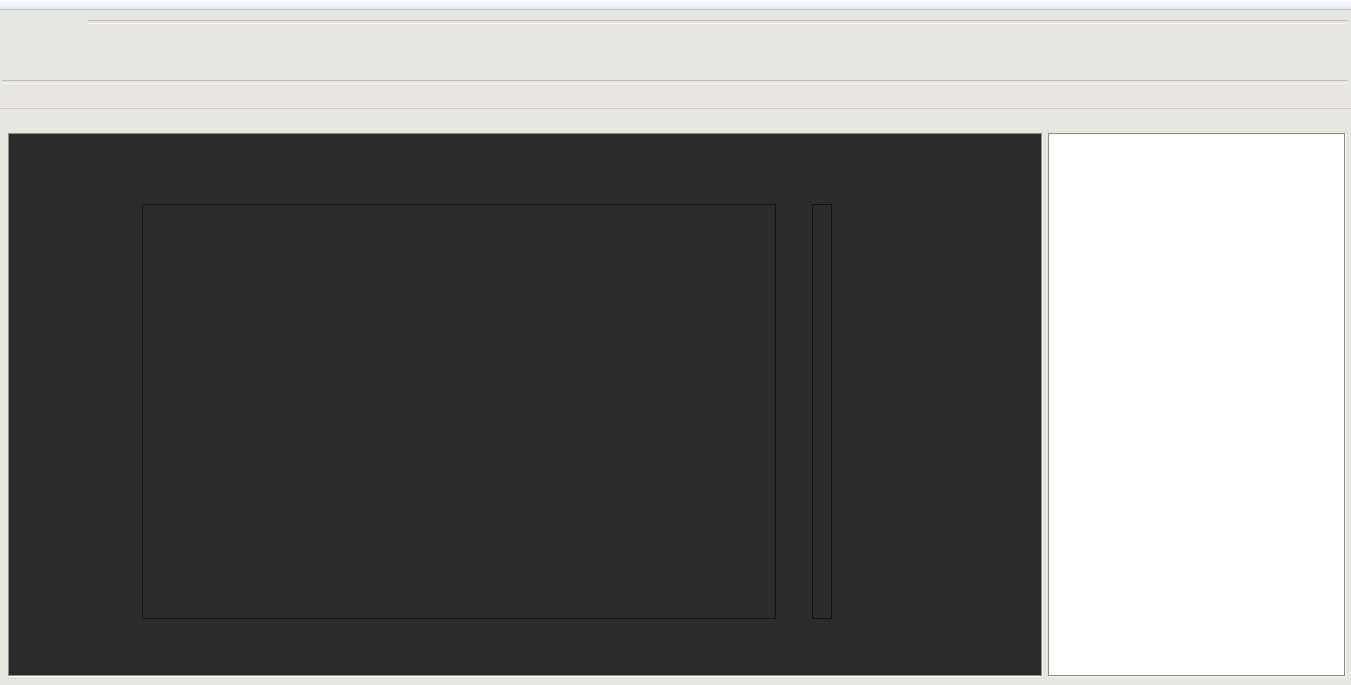 This screenshot has height=685, width=1351. What do you see at coordinates (675, 5) in the screenshot?
I see `menu-bar` at bounding box center [675, 5].